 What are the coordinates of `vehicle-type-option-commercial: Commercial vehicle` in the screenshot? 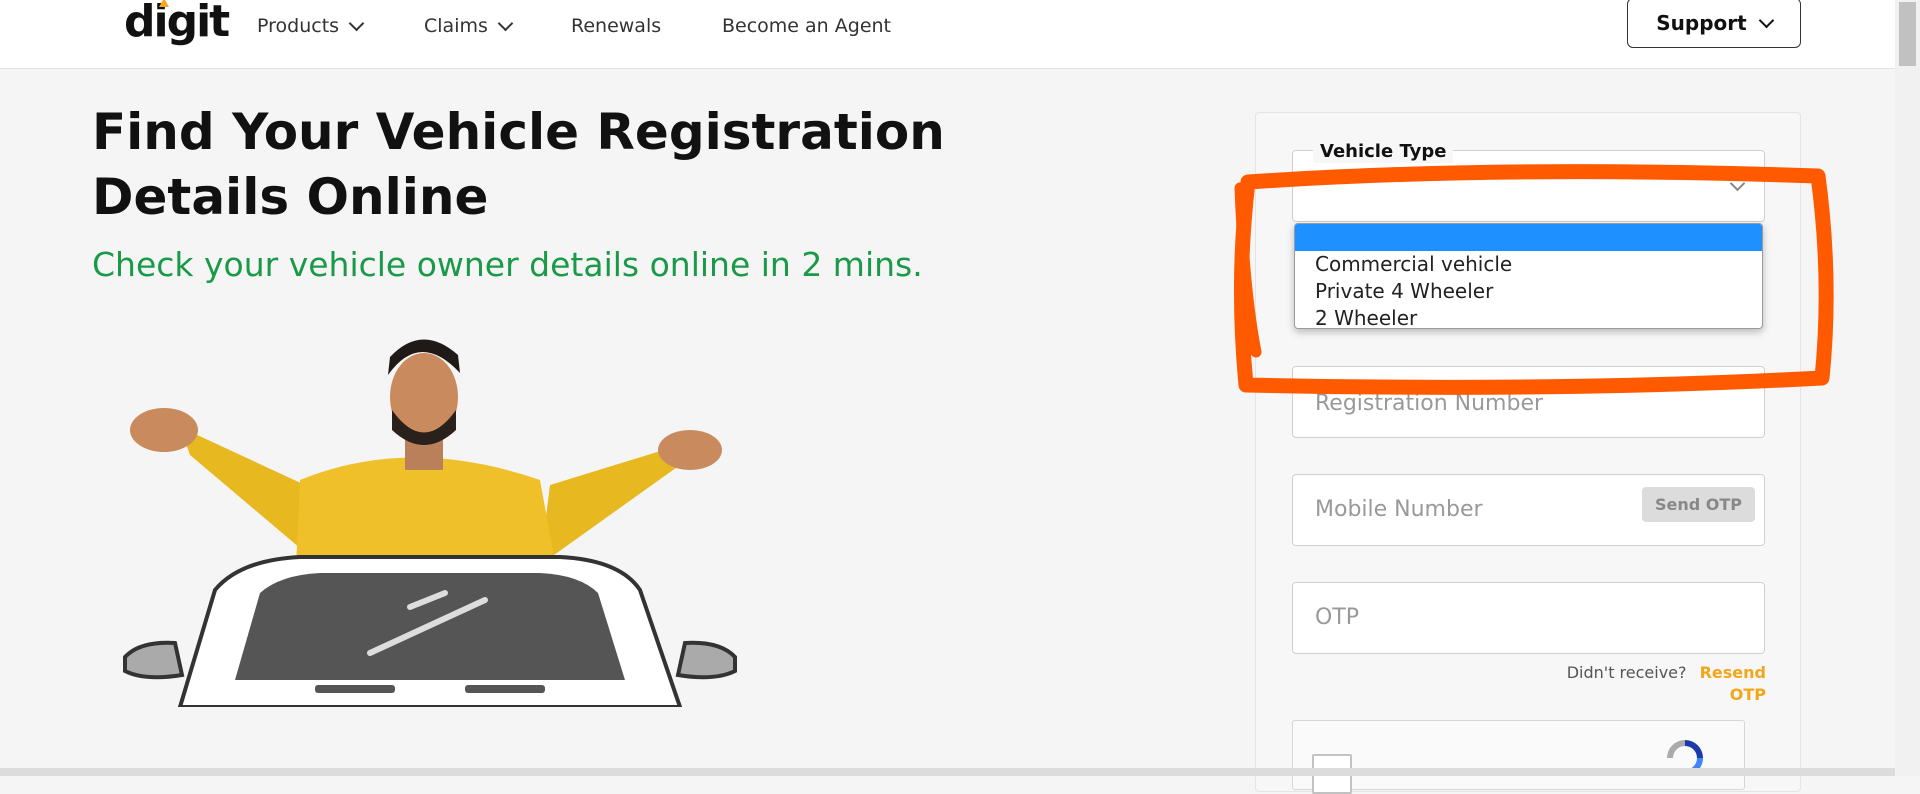 It's located at (1528, 264).